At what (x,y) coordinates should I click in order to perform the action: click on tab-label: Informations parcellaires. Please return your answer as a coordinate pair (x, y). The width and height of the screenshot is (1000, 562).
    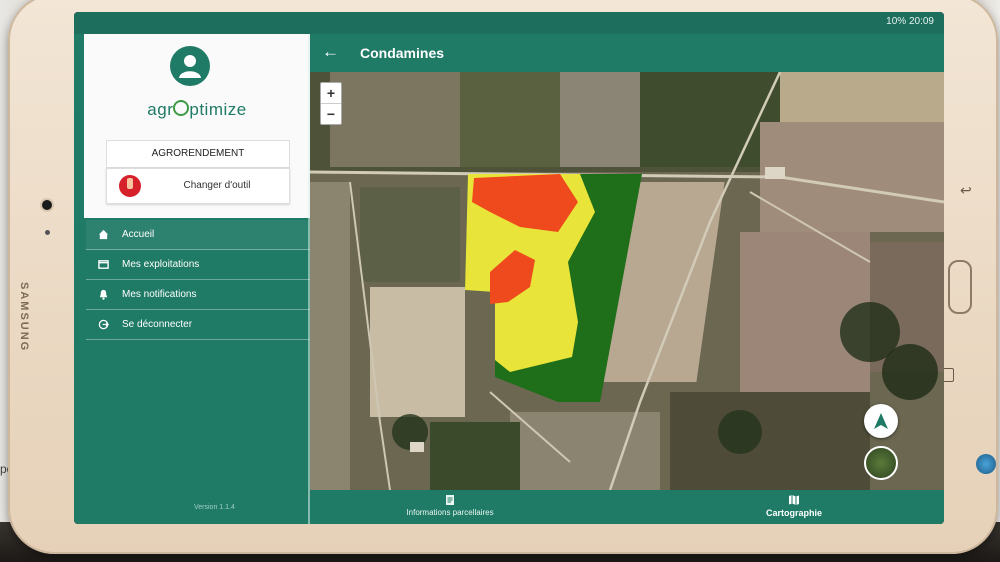
    Looking at the image, I should click on (450, 512).